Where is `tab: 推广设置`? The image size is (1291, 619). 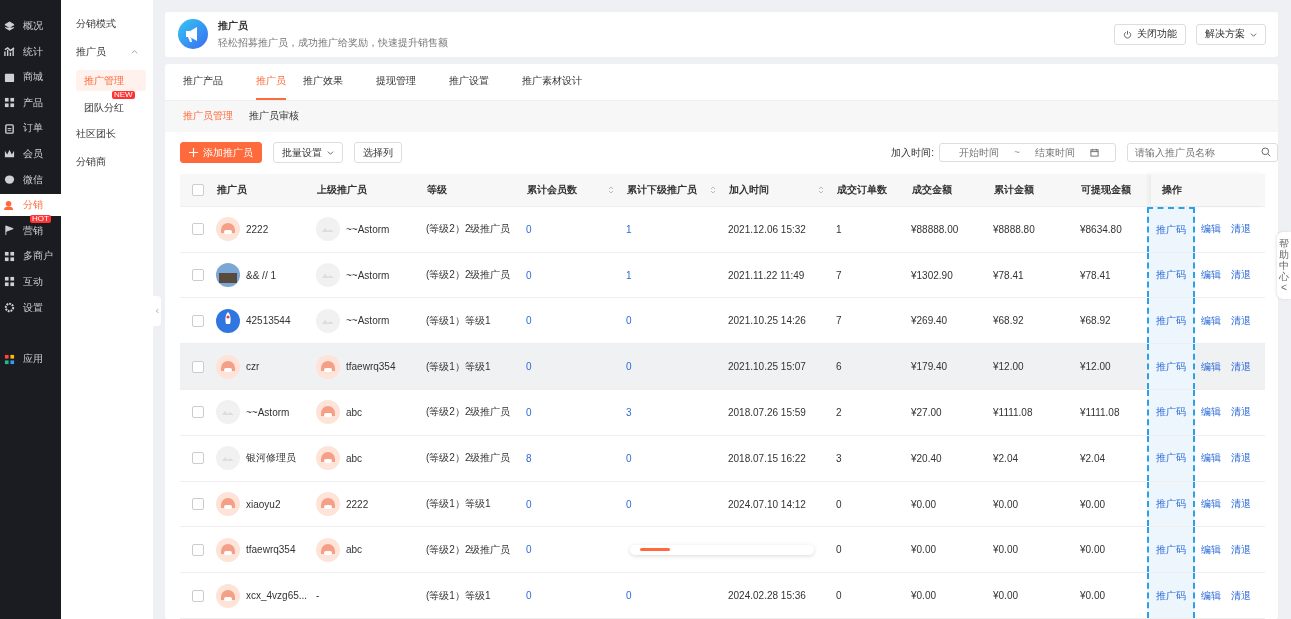
tab: 推广设置 is located at coordinates (477, 81).